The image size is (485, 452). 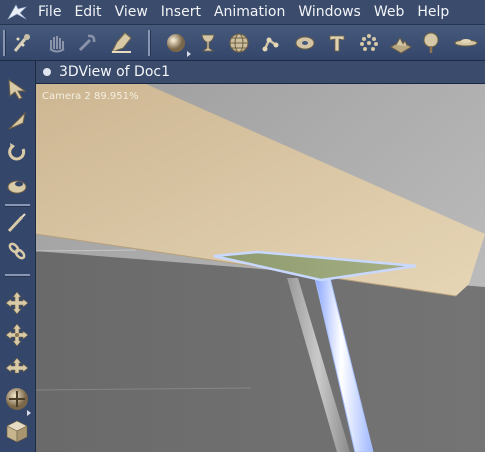 What do you see at coordinates (208, 43) in the screenshot?
I see `lathe-icon` at bounding box center [208, 43].